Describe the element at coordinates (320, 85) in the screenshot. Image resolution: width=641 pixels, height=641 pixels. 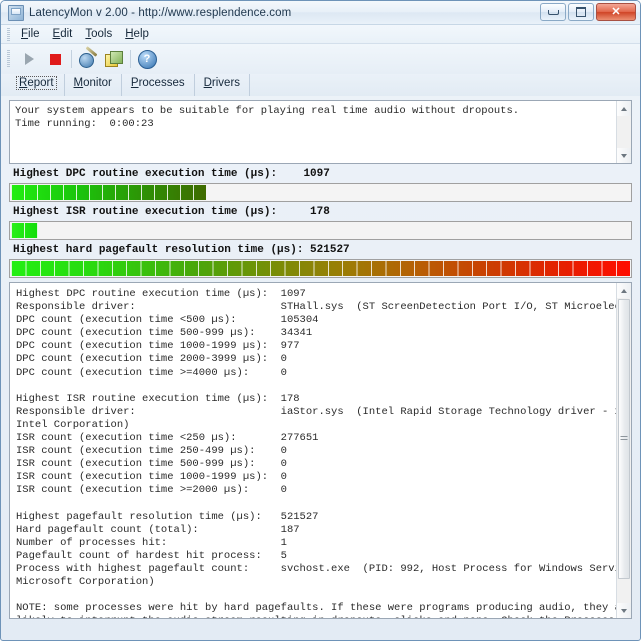
I see `tab-strip: Report Monitor Processes Drivers` at that location.